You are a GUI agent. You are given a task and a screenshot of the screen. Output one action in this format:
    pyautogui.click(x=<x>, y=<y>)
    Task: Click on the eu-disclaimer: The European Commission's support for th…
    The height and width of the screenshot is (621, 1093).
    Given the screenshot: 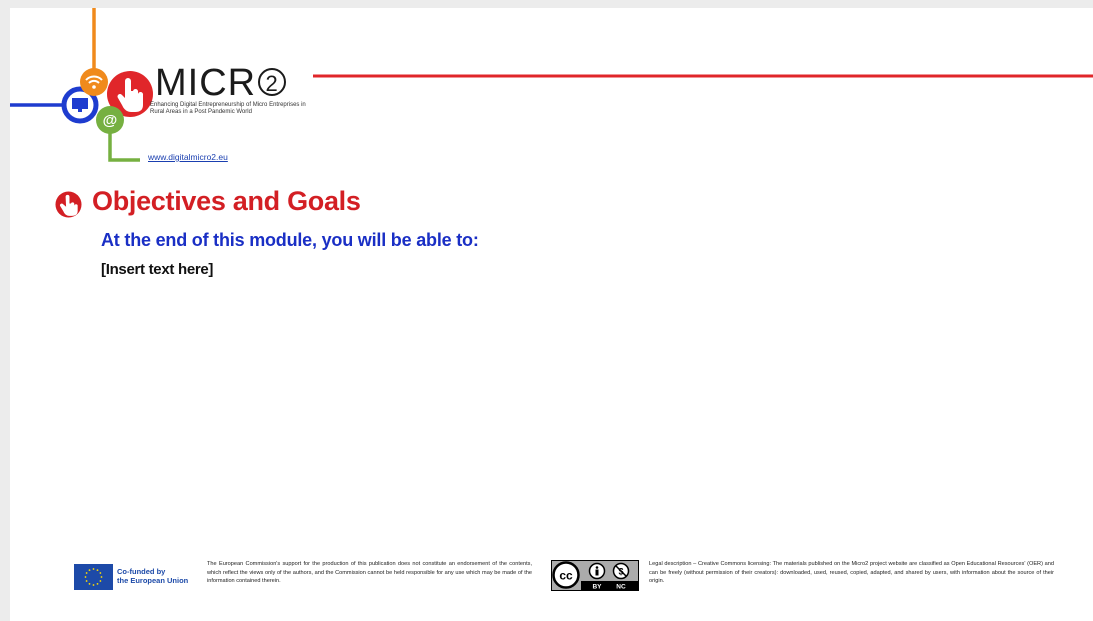 What is the action you would take?
    pyautogui.click(x=369, y=572)
    